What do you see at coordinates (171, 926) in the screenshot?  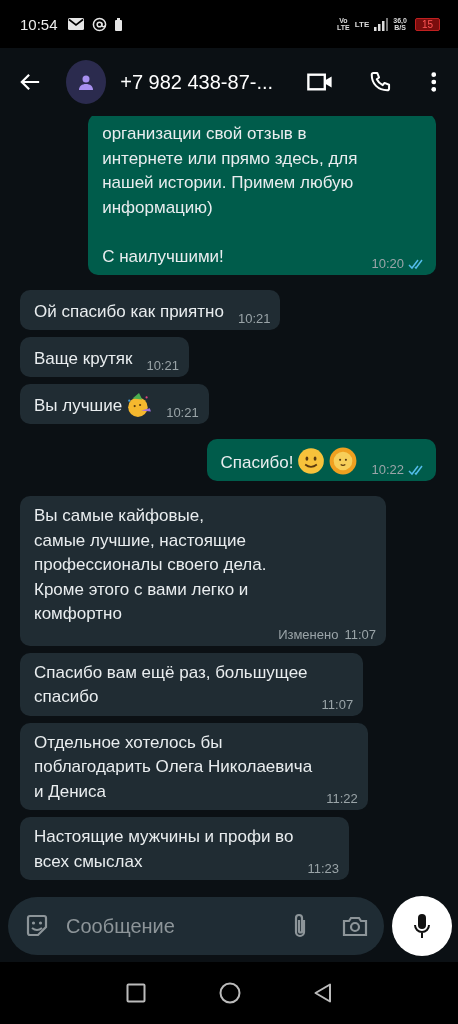 I see `message-input-field: Сообщение` at bounding box center [171, 926].